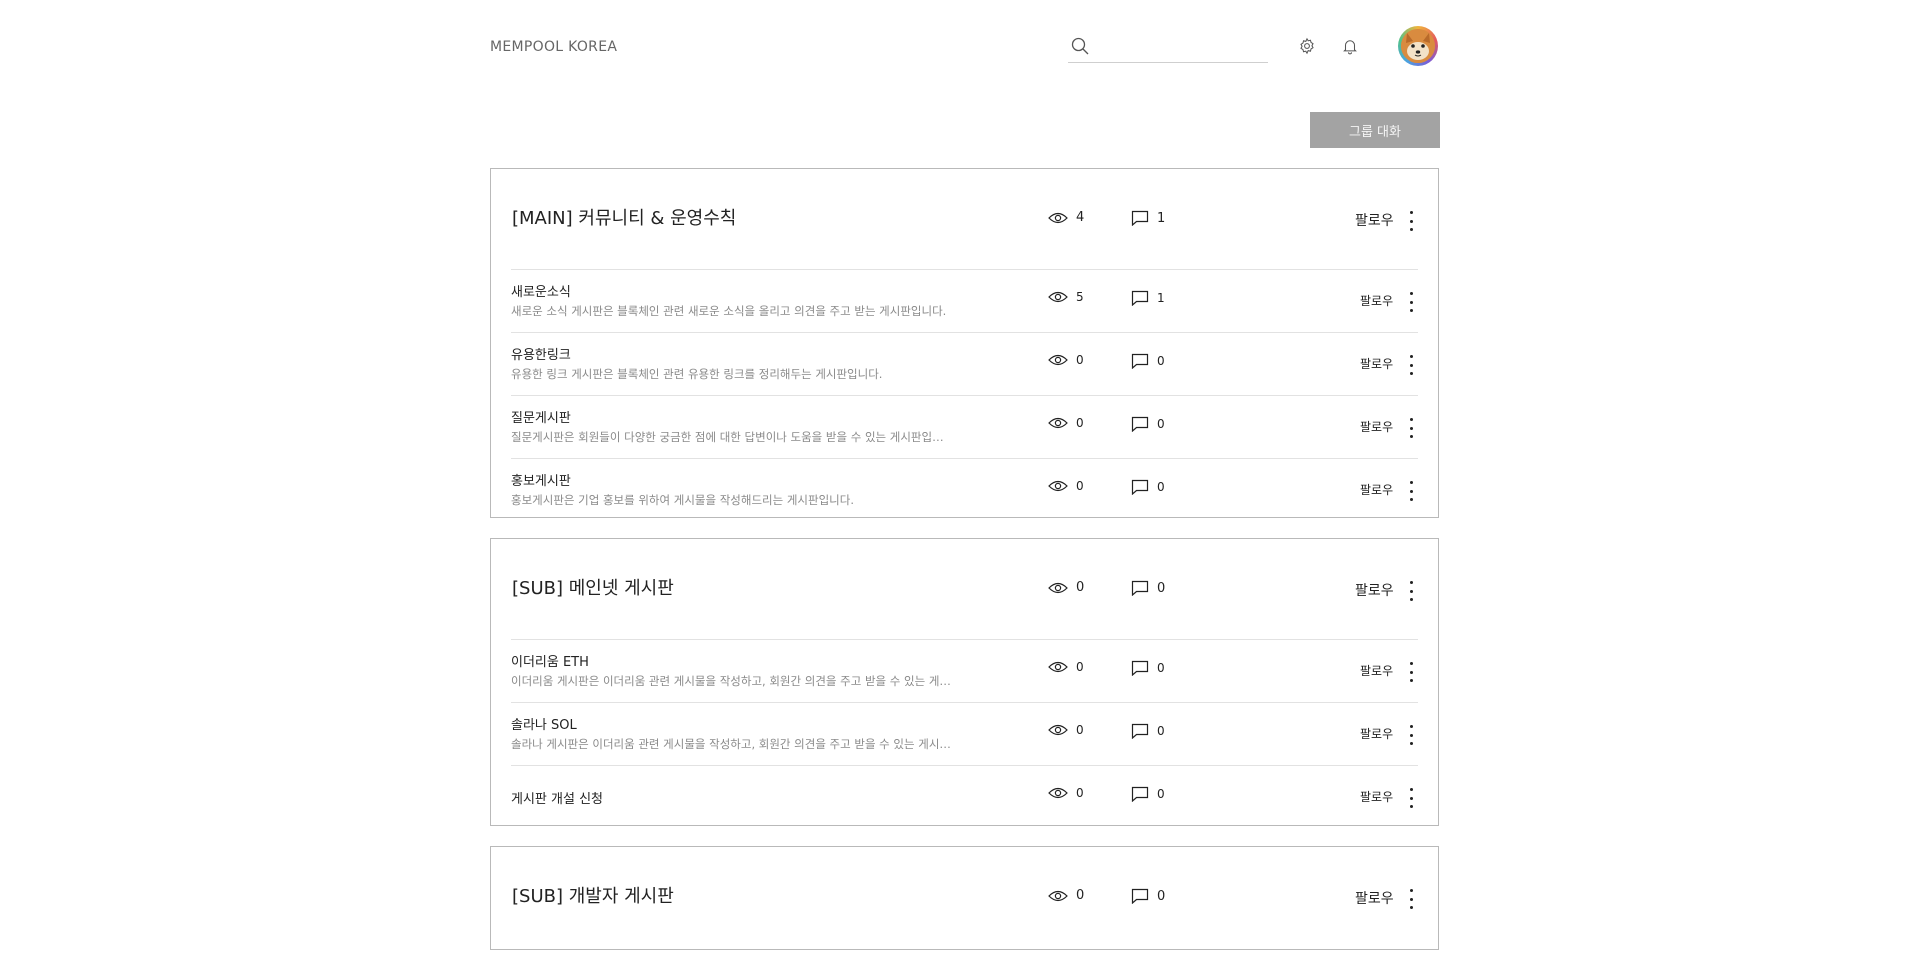 The width and height of the screenshot is (1911, 963). I want to click on views-stat: 4, so click(1066, 217).